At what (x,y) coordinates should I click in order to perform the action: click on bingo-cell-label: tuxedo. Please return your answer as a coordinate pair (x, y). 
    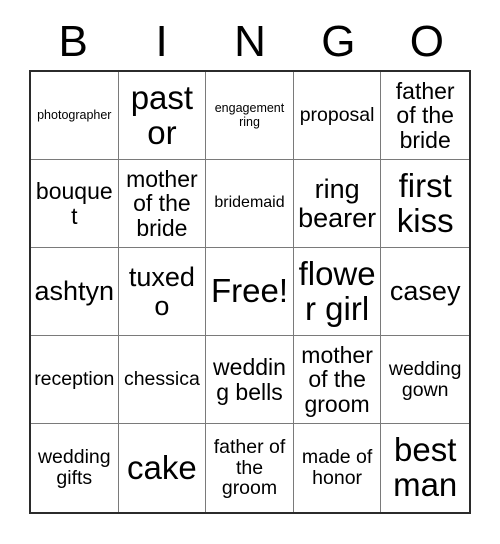
    Looking at the image, I should click on (161, 291).